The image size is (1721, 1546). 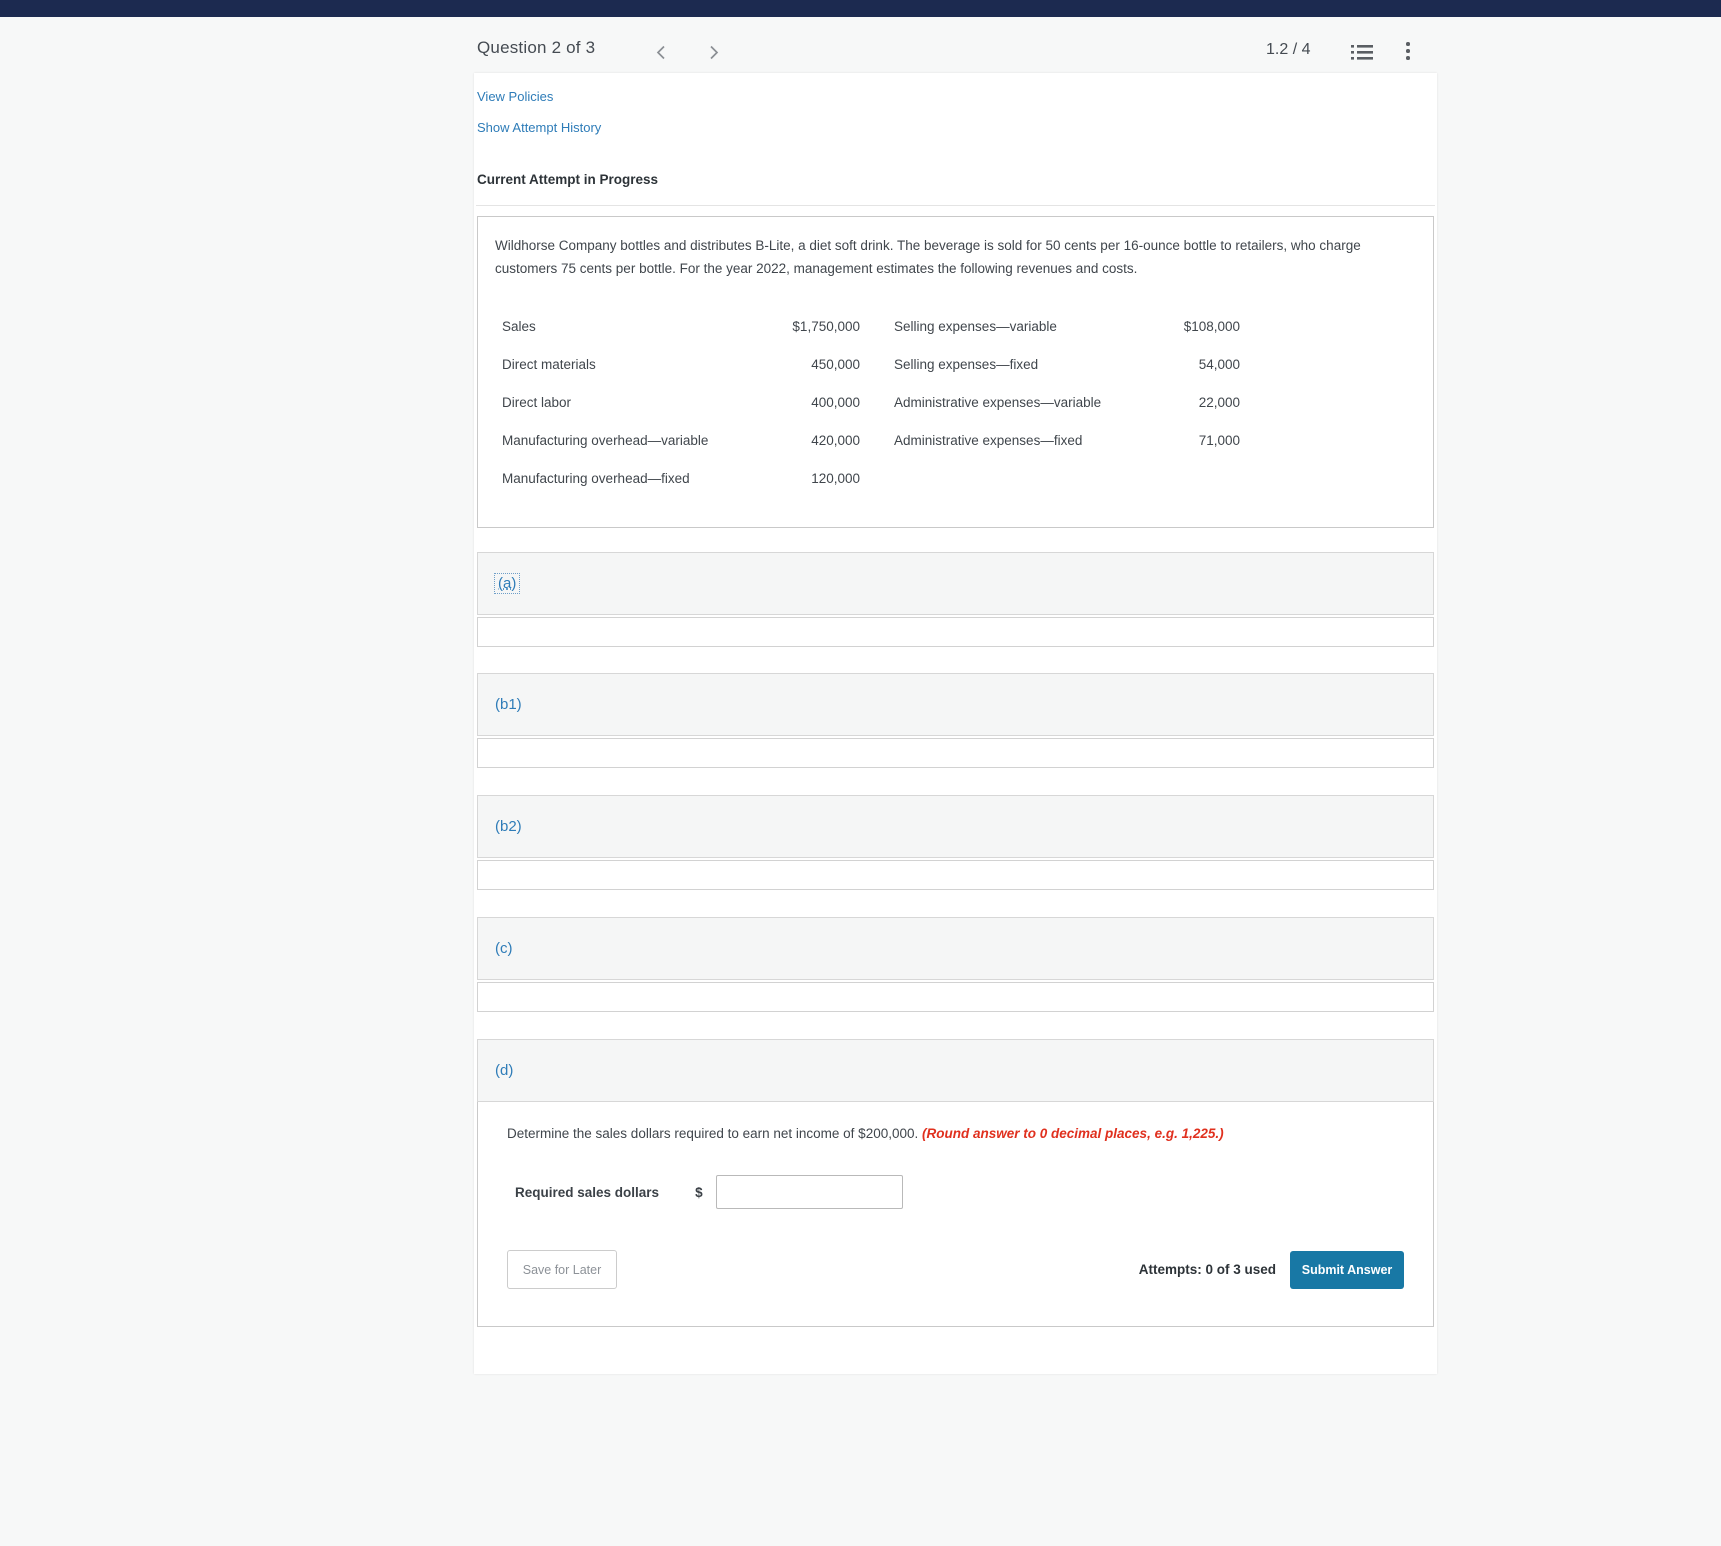 What do you see at coordinates (955, 704) in the screenshot?
I see `section-b1-header: (b1)` at bounding box center [955, 704].